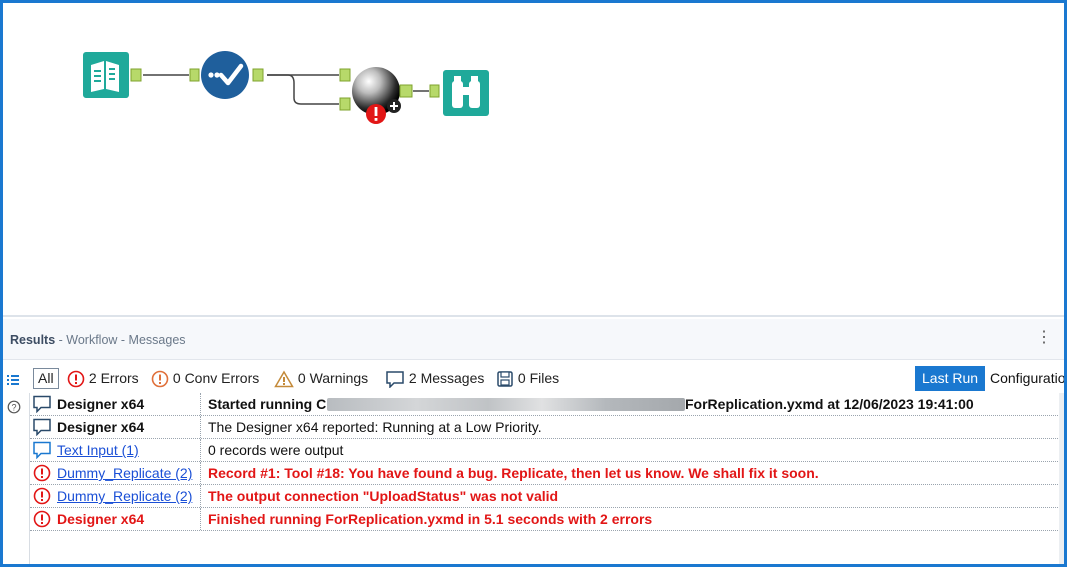 This screenshot has width=1067, height=567. I want to click on text-input-tool-icon, so click(106, 75).